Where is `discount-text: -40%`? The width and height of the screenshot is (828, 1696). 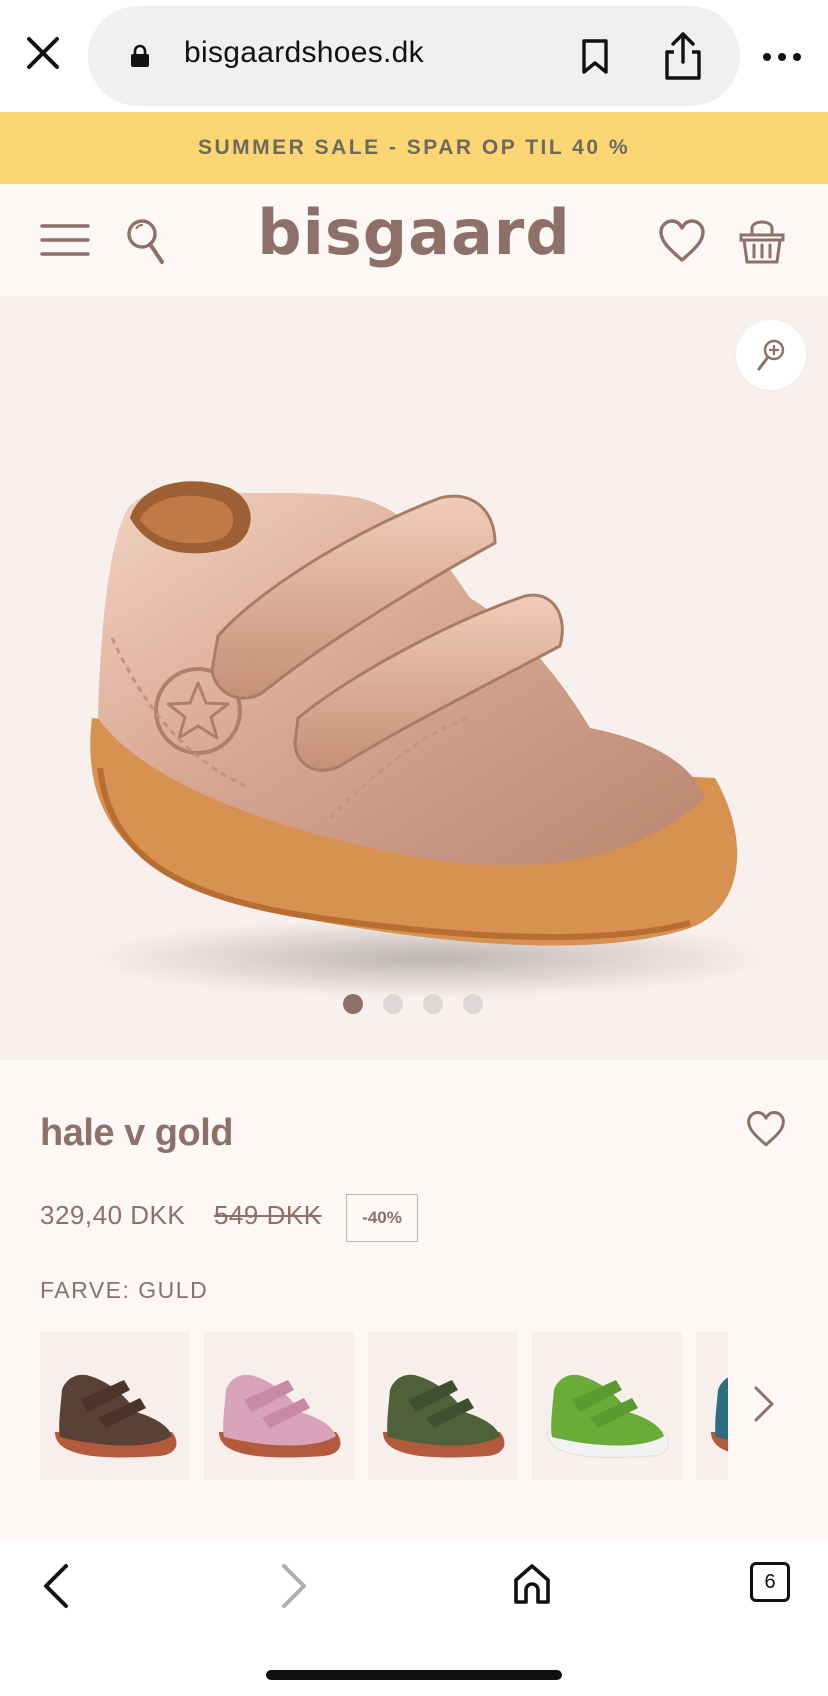 discount-text: -40% is located at coordinates (382, 1217).